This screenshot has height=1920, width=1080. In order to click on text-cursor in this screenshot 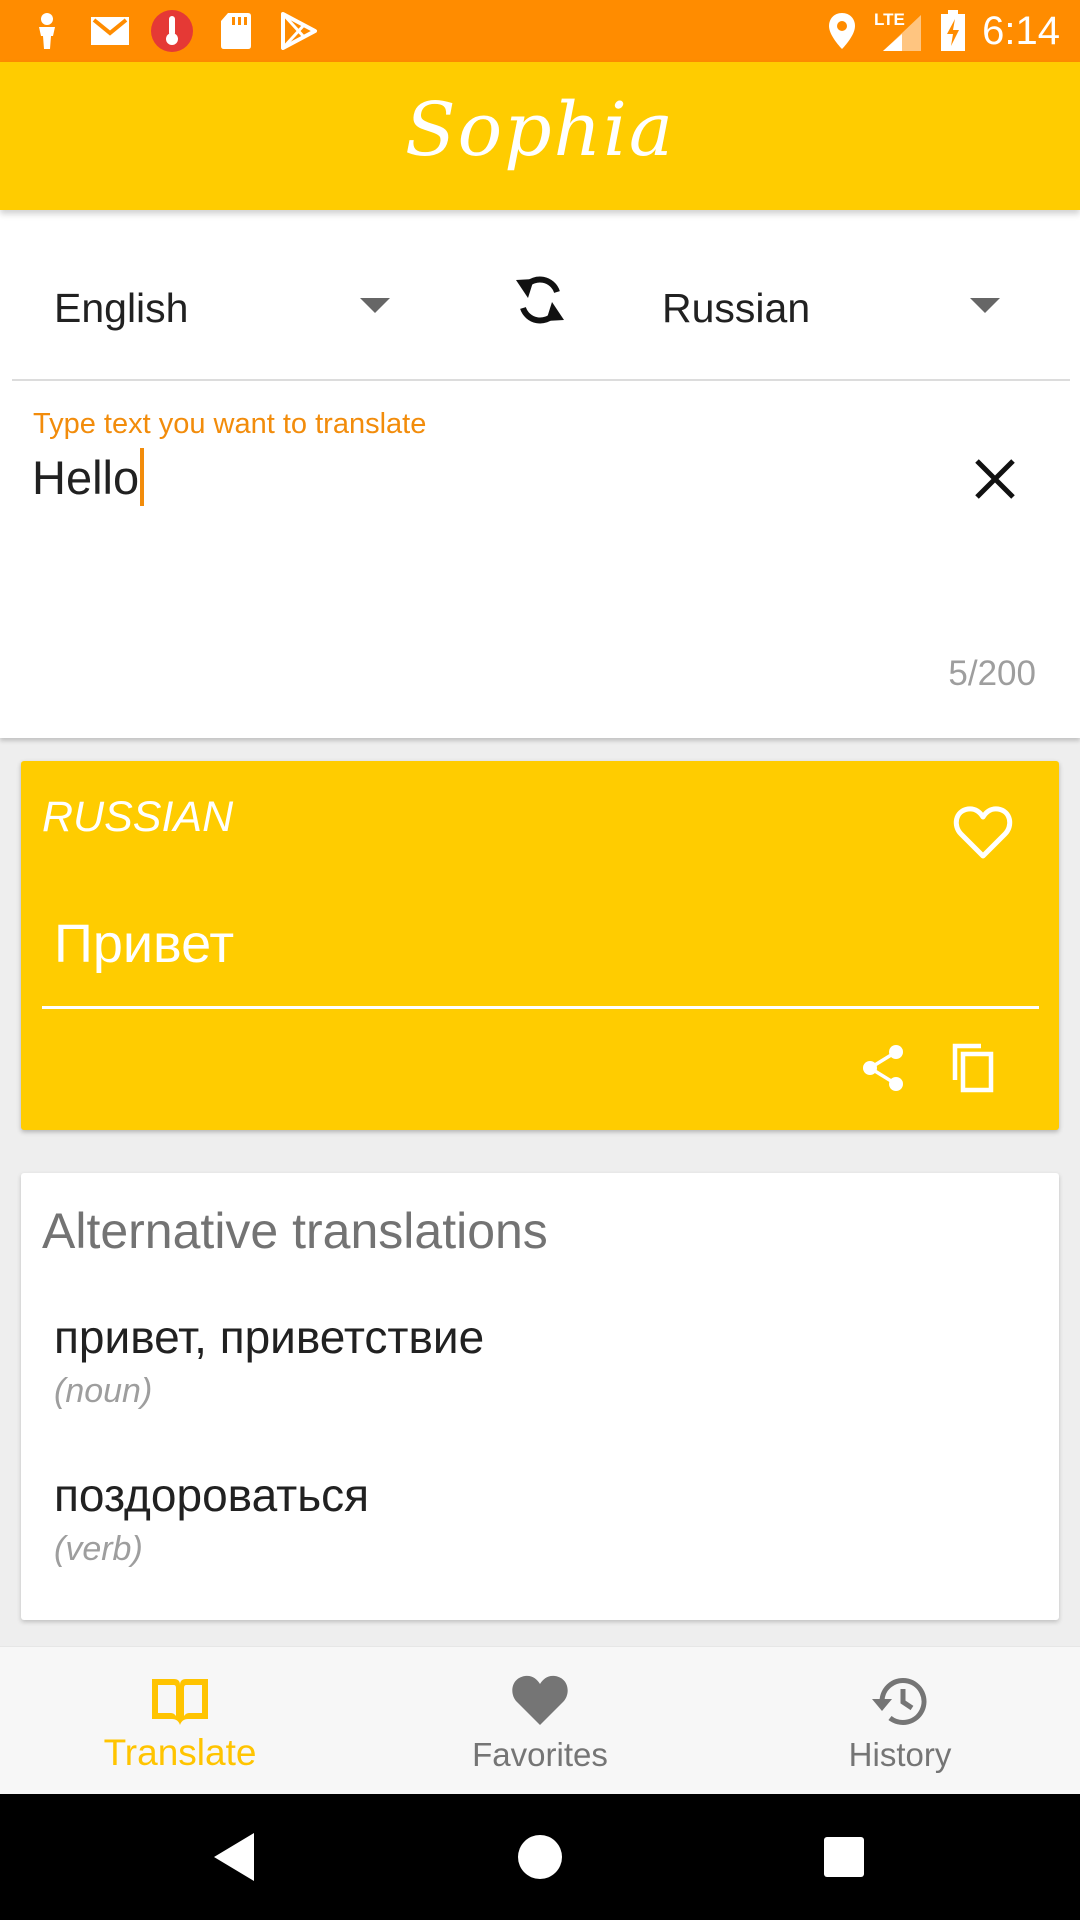, I will do `click(142, 477)`.